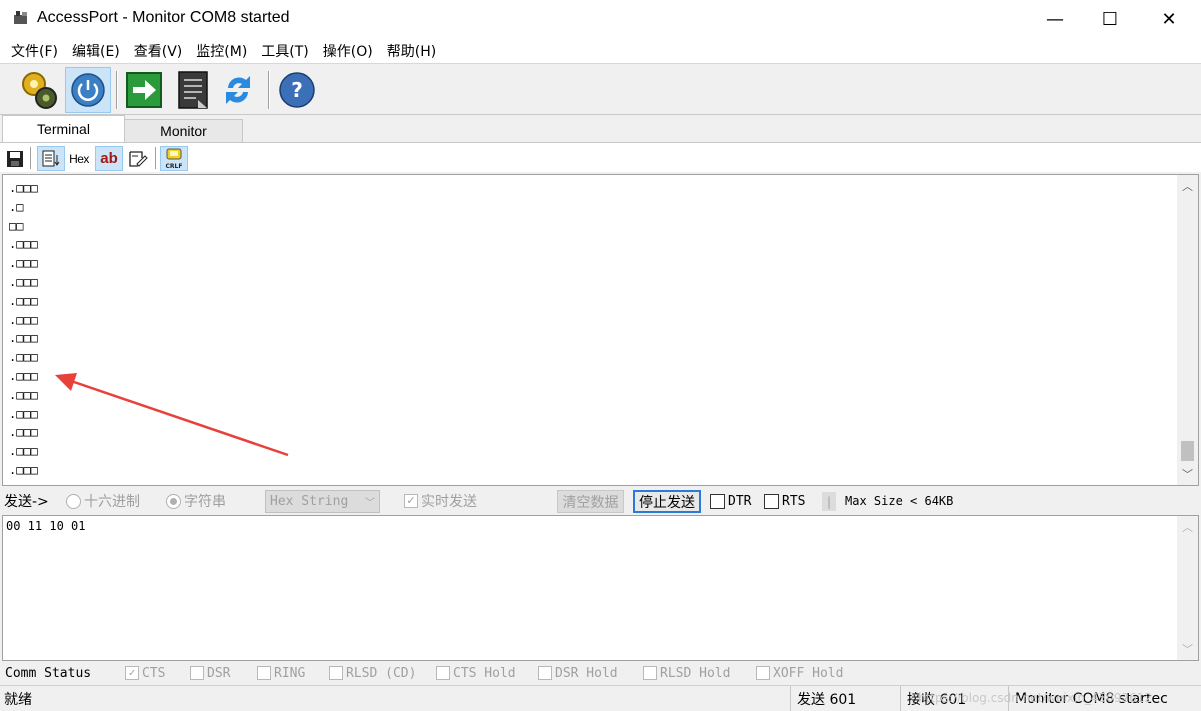 Image resolution: width=1201 pixels, height=711 pixels. I want to click on format-select: Hex String ﹀, so click(322, 501).